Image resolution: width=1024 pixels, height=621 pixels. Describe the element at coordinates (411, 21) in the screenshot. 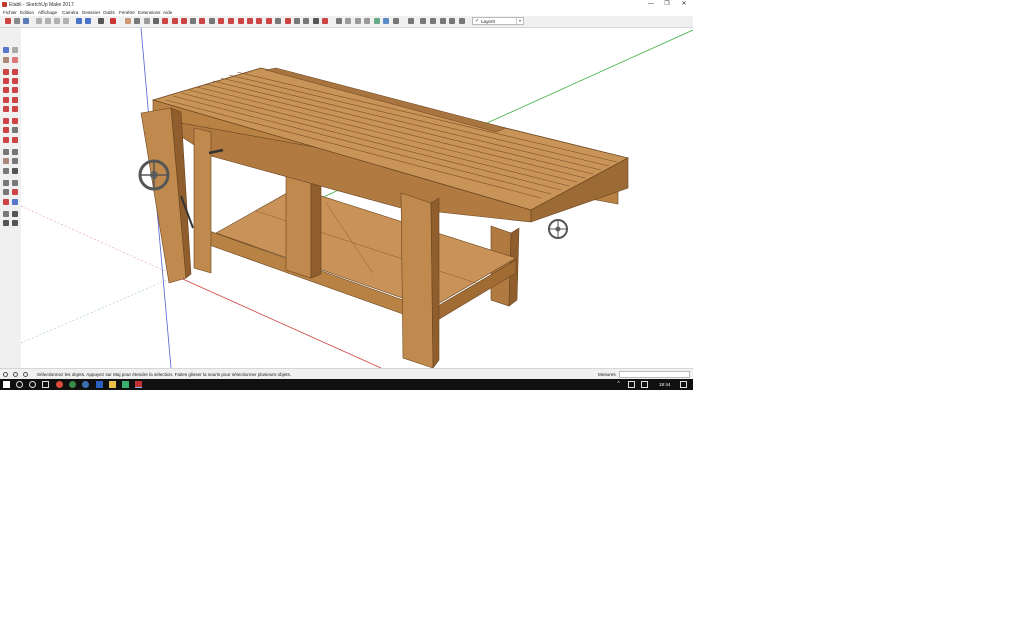

I see `wireframe-icon` at that location.